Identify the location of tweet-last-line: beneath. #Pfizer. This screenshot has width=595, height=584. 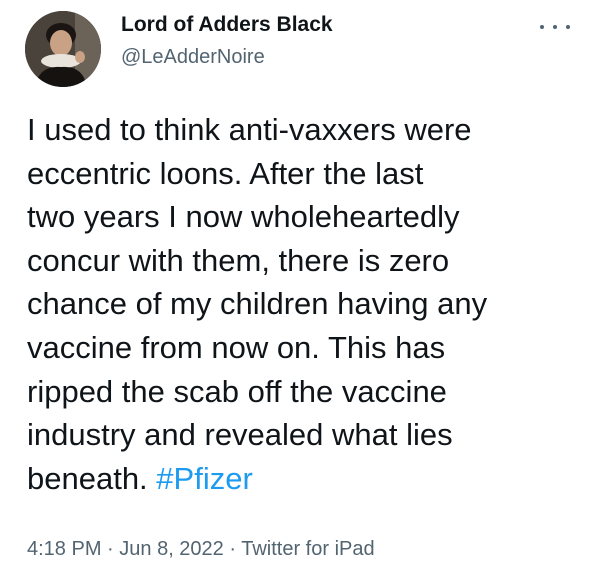
(307, 479).